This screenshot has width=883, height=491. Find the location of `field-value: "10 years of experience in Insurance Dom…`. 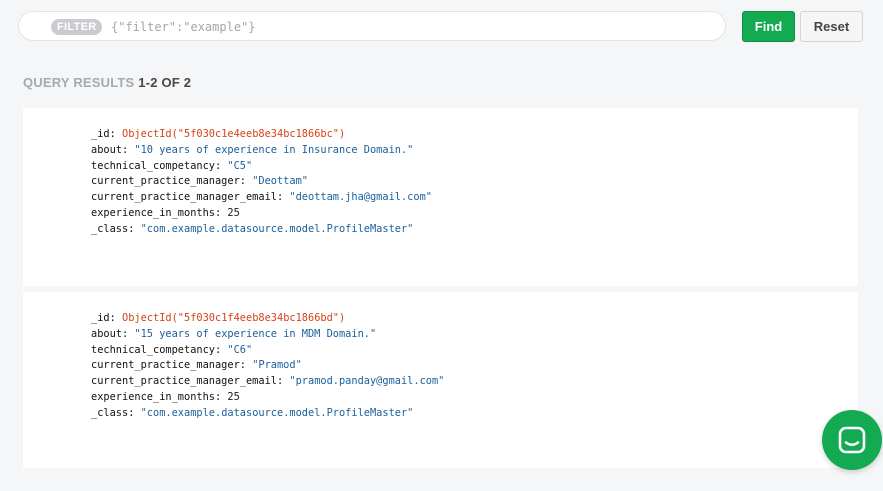

field-value: "10 years of experience in Insurance Dom… is located at coordinates (274, 149).